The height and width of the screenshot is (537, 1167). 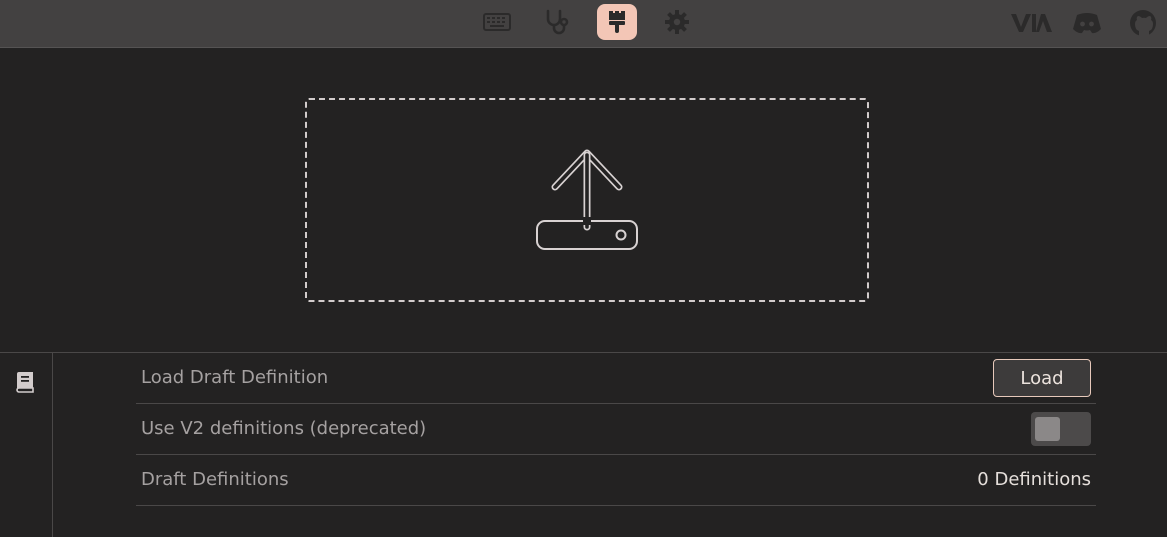 I want to click on side-rail, so click(x=26, y=445).